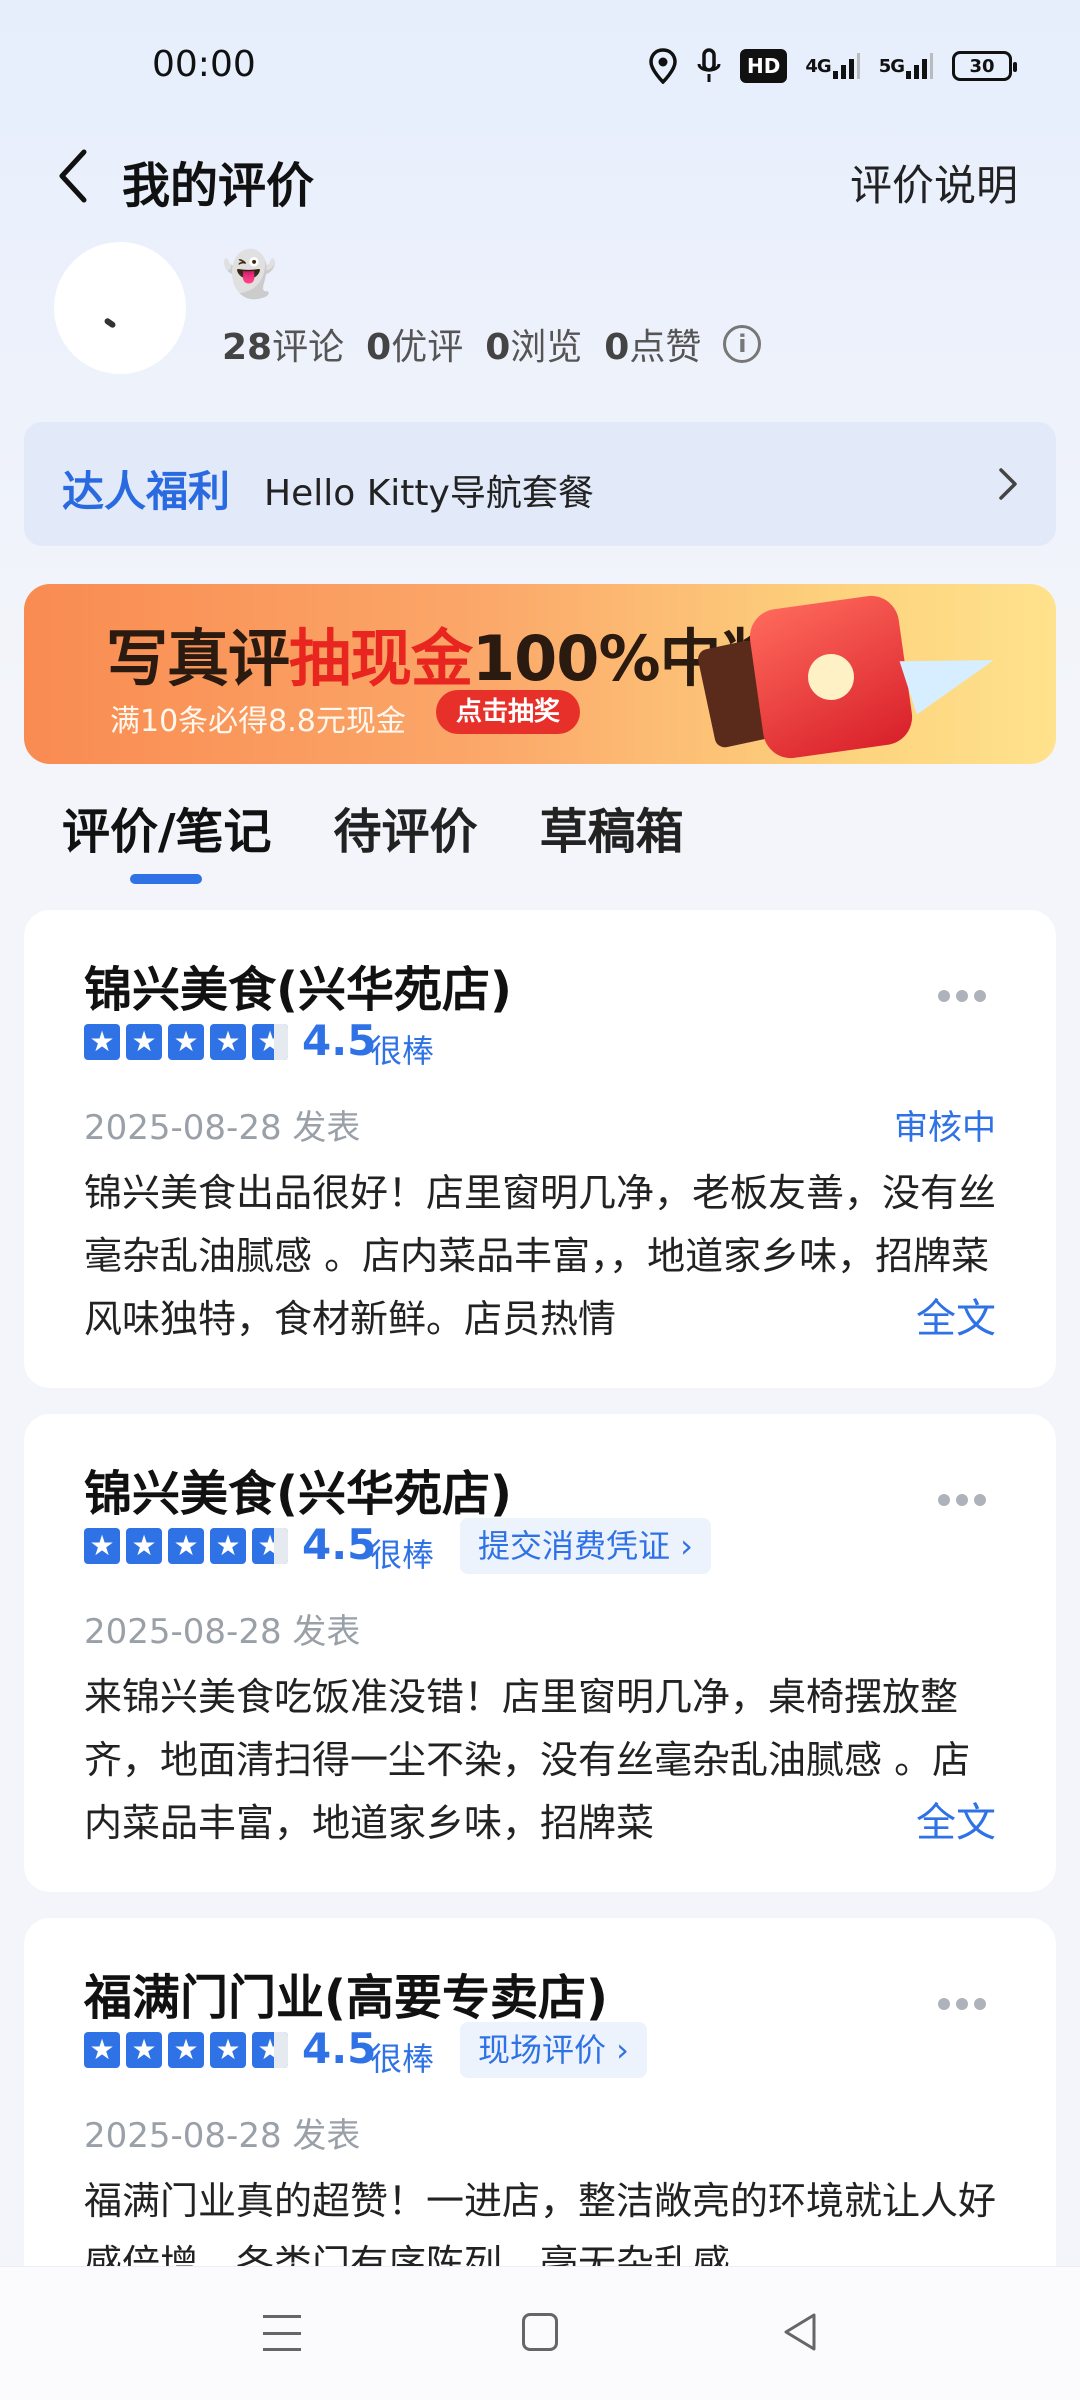 This screenshot has height=2400, width=1080. What do you see at coordinates (508, 712) in the screenshot?
I see `draw-button: 点击抽奖` at bounding box center [508, 712].